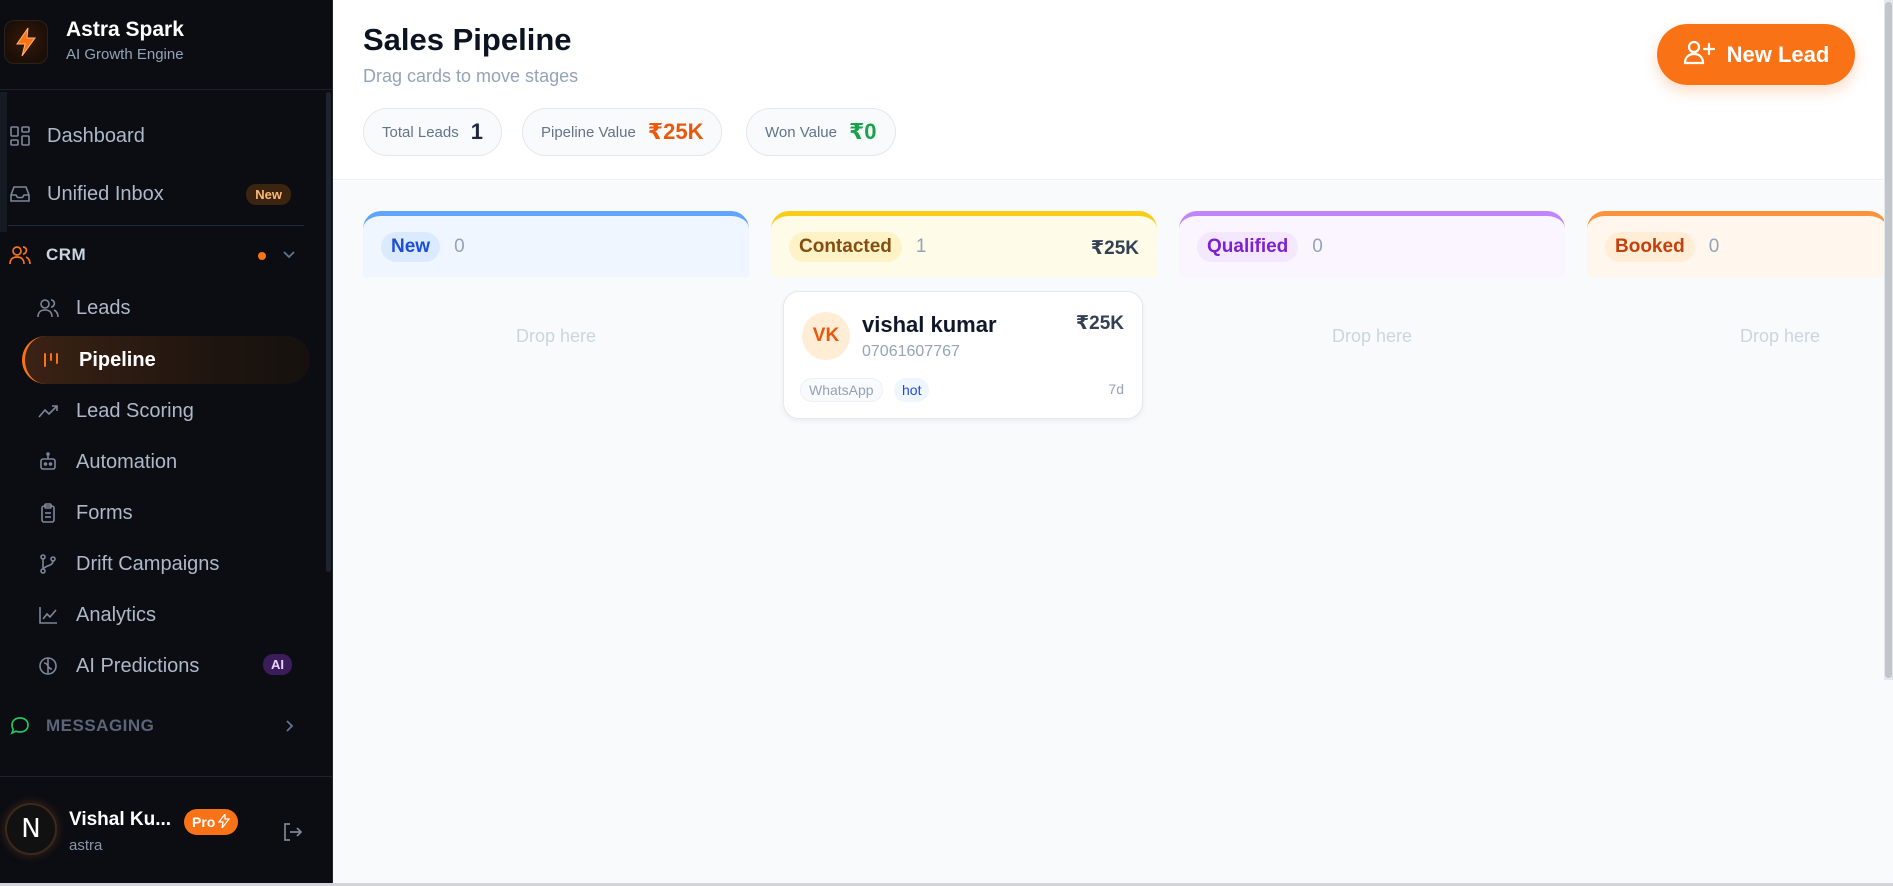  Describe the element at coordinates (116, 614) in the screenshot. I see `sidebar-item-label: Analytics` at that location.